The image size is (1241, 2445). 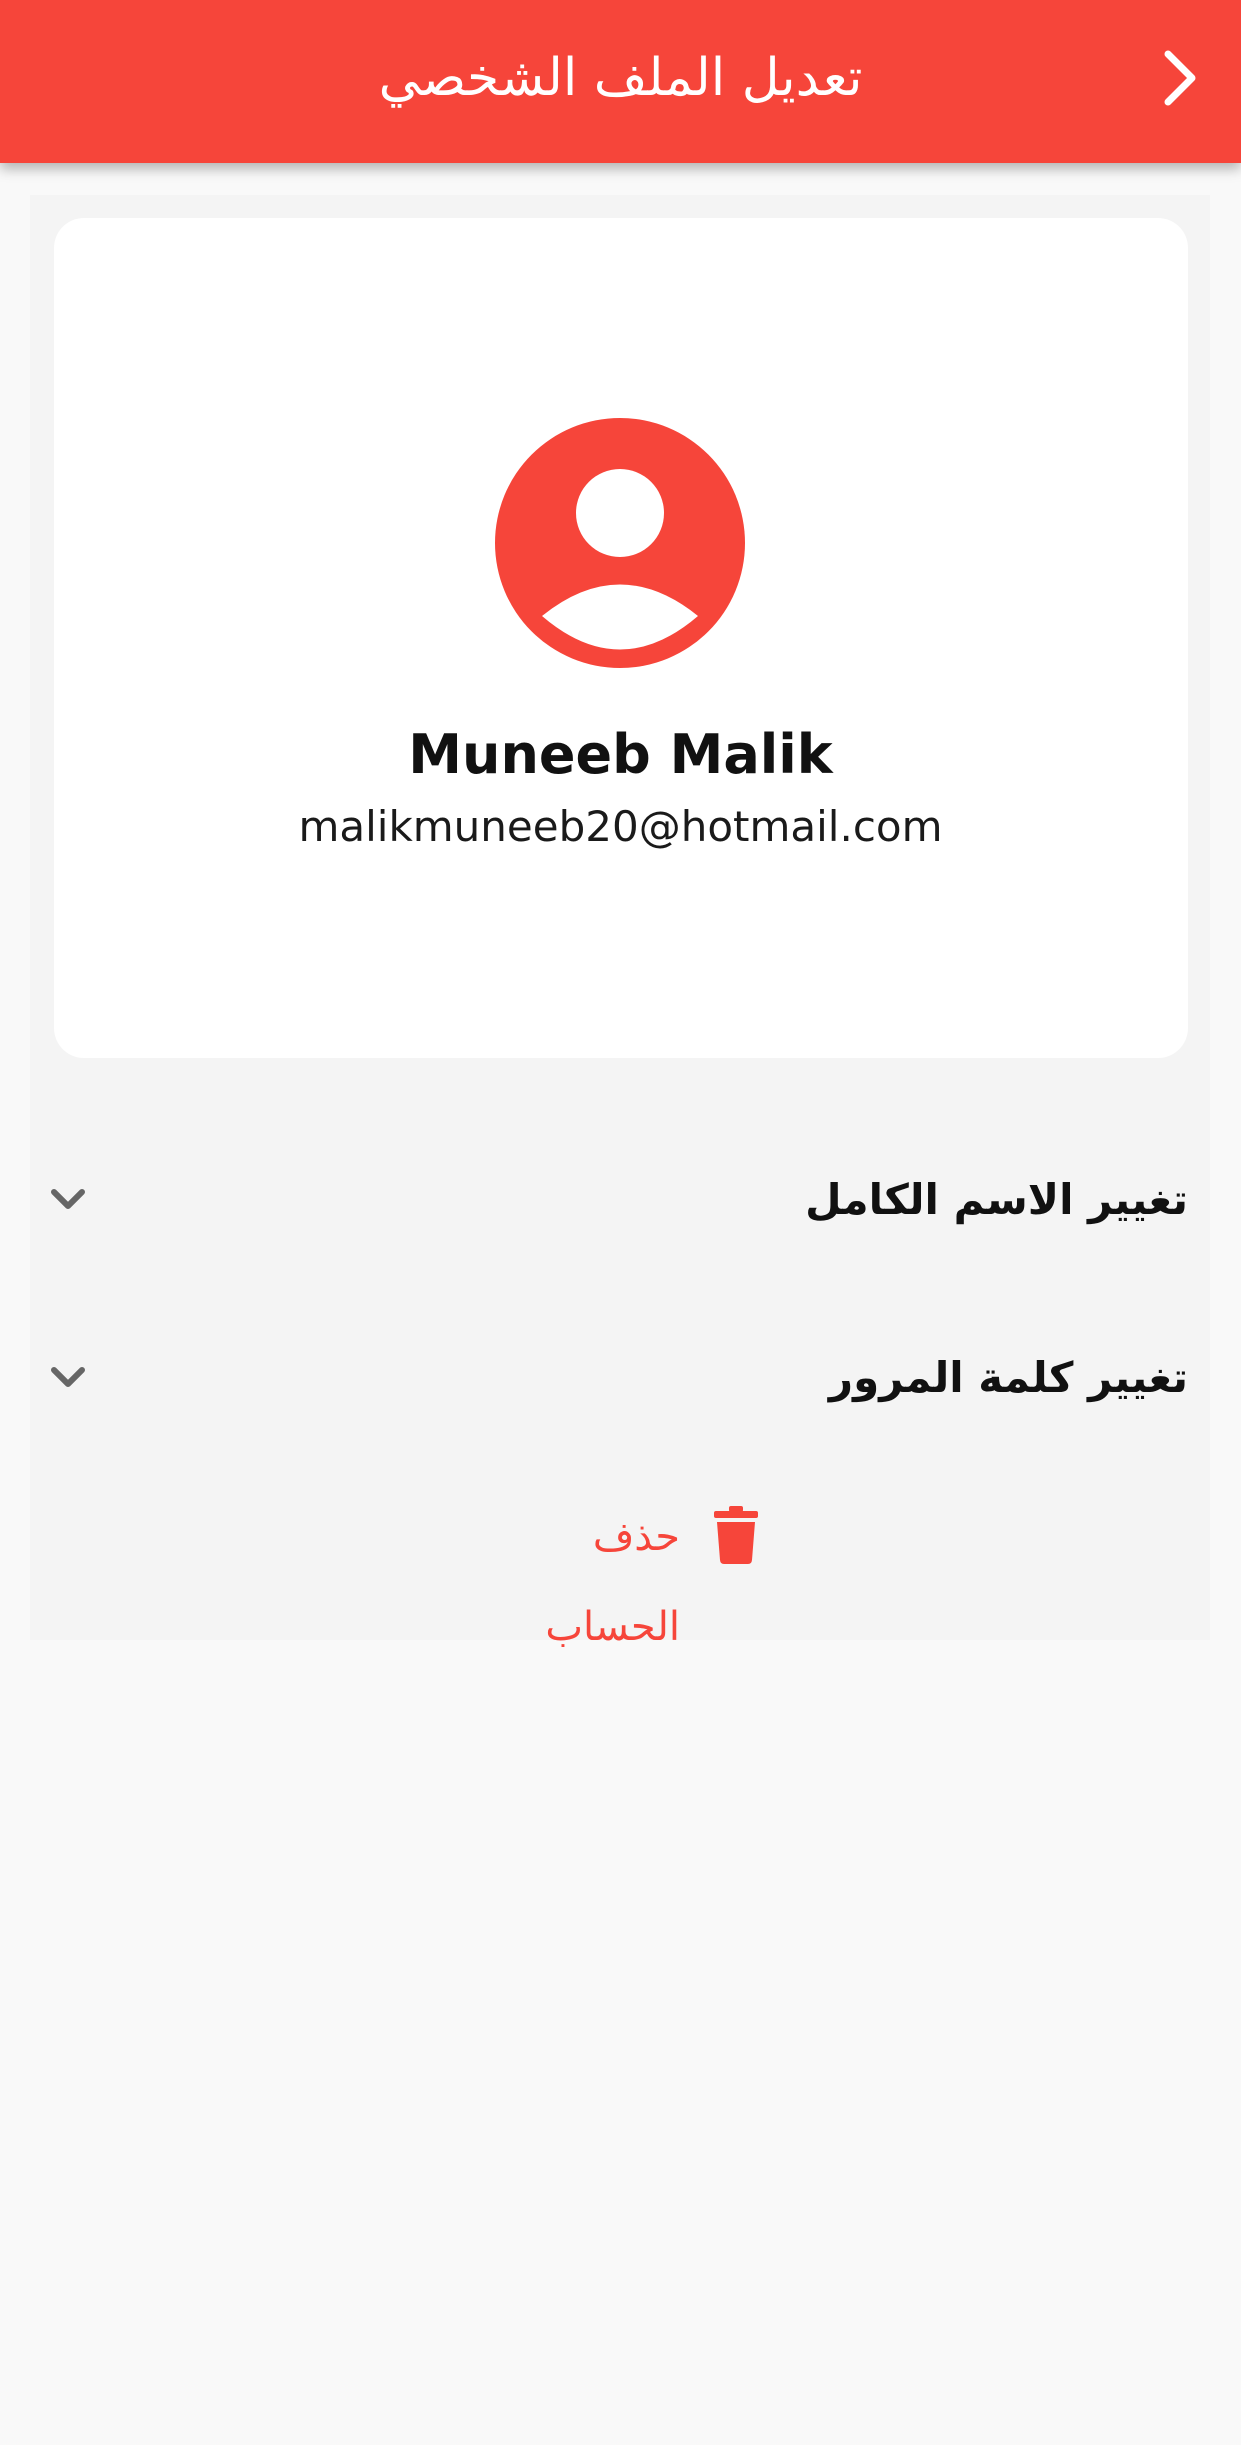 I want to click on app-bar: تعديل الملف الشخصي, so click(x=620, y=81).